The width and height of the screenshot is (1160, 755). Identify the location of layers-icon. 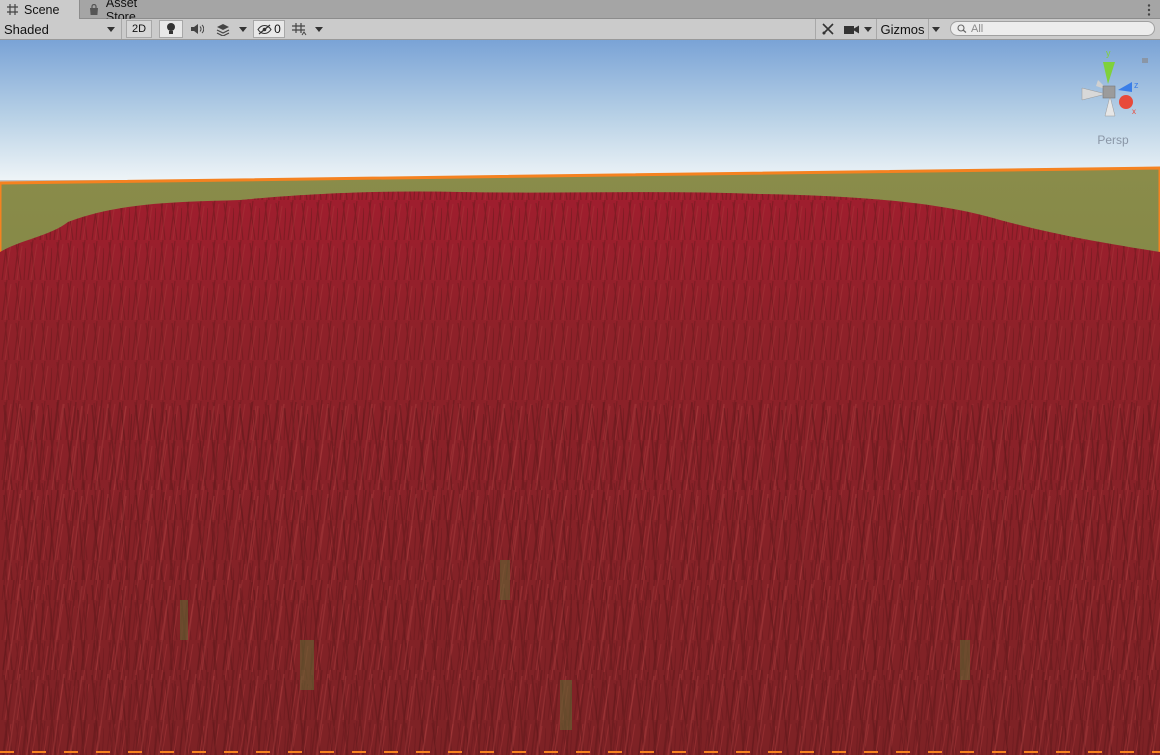
(223, 29).